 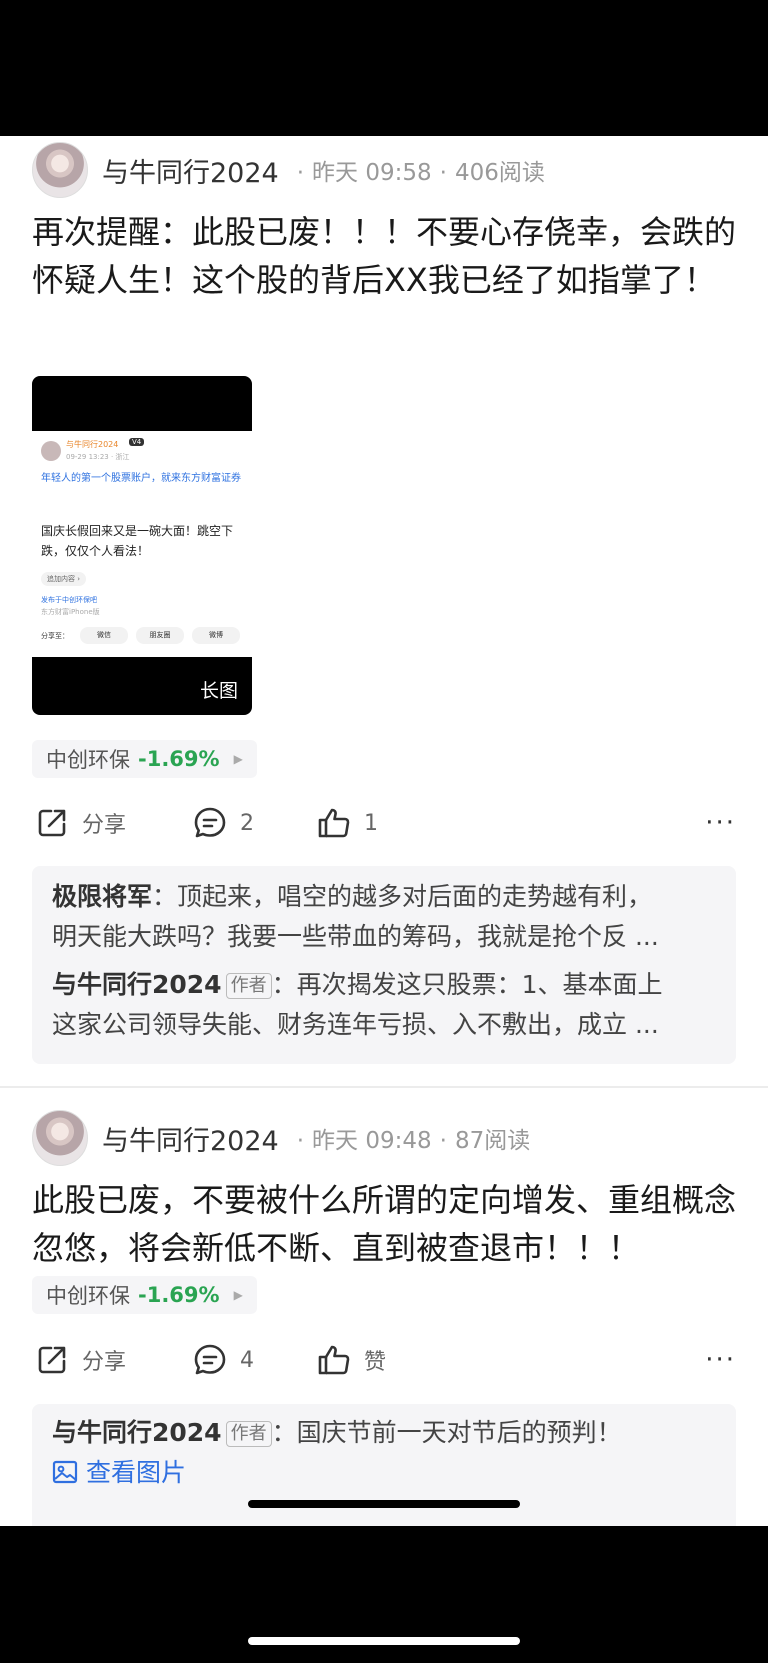 I want to click on inner-chip-moments: 朋友圈, so click(x=160, y=635).